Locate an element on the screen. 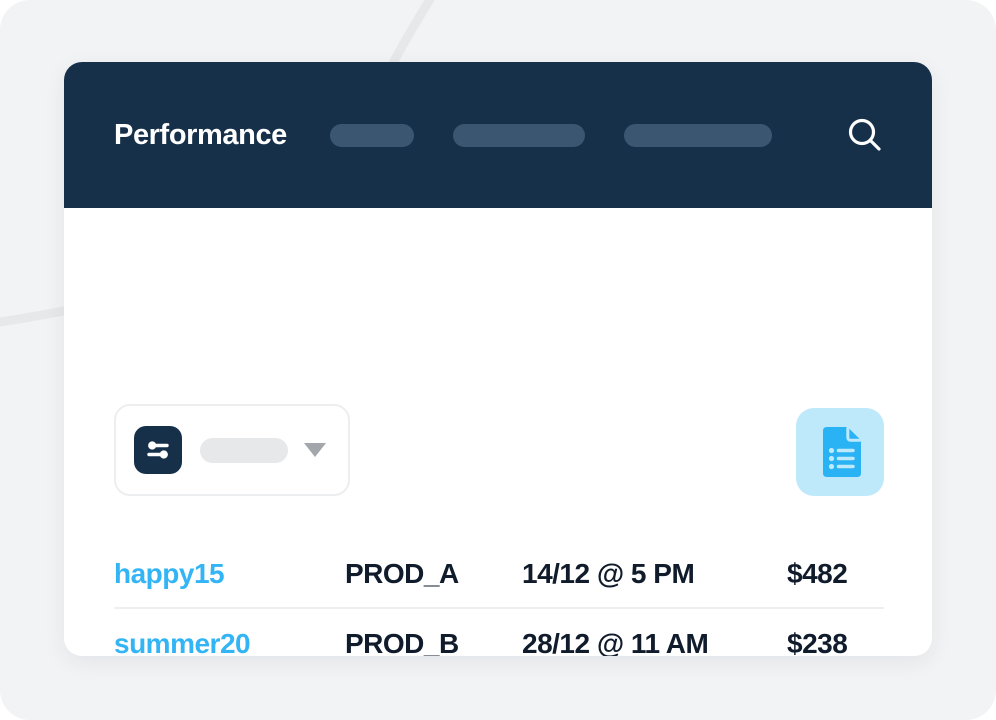 The width and height of the screenshot is (996, 720). cell-promo-code: summer20 is located at coordinates (229, 642).